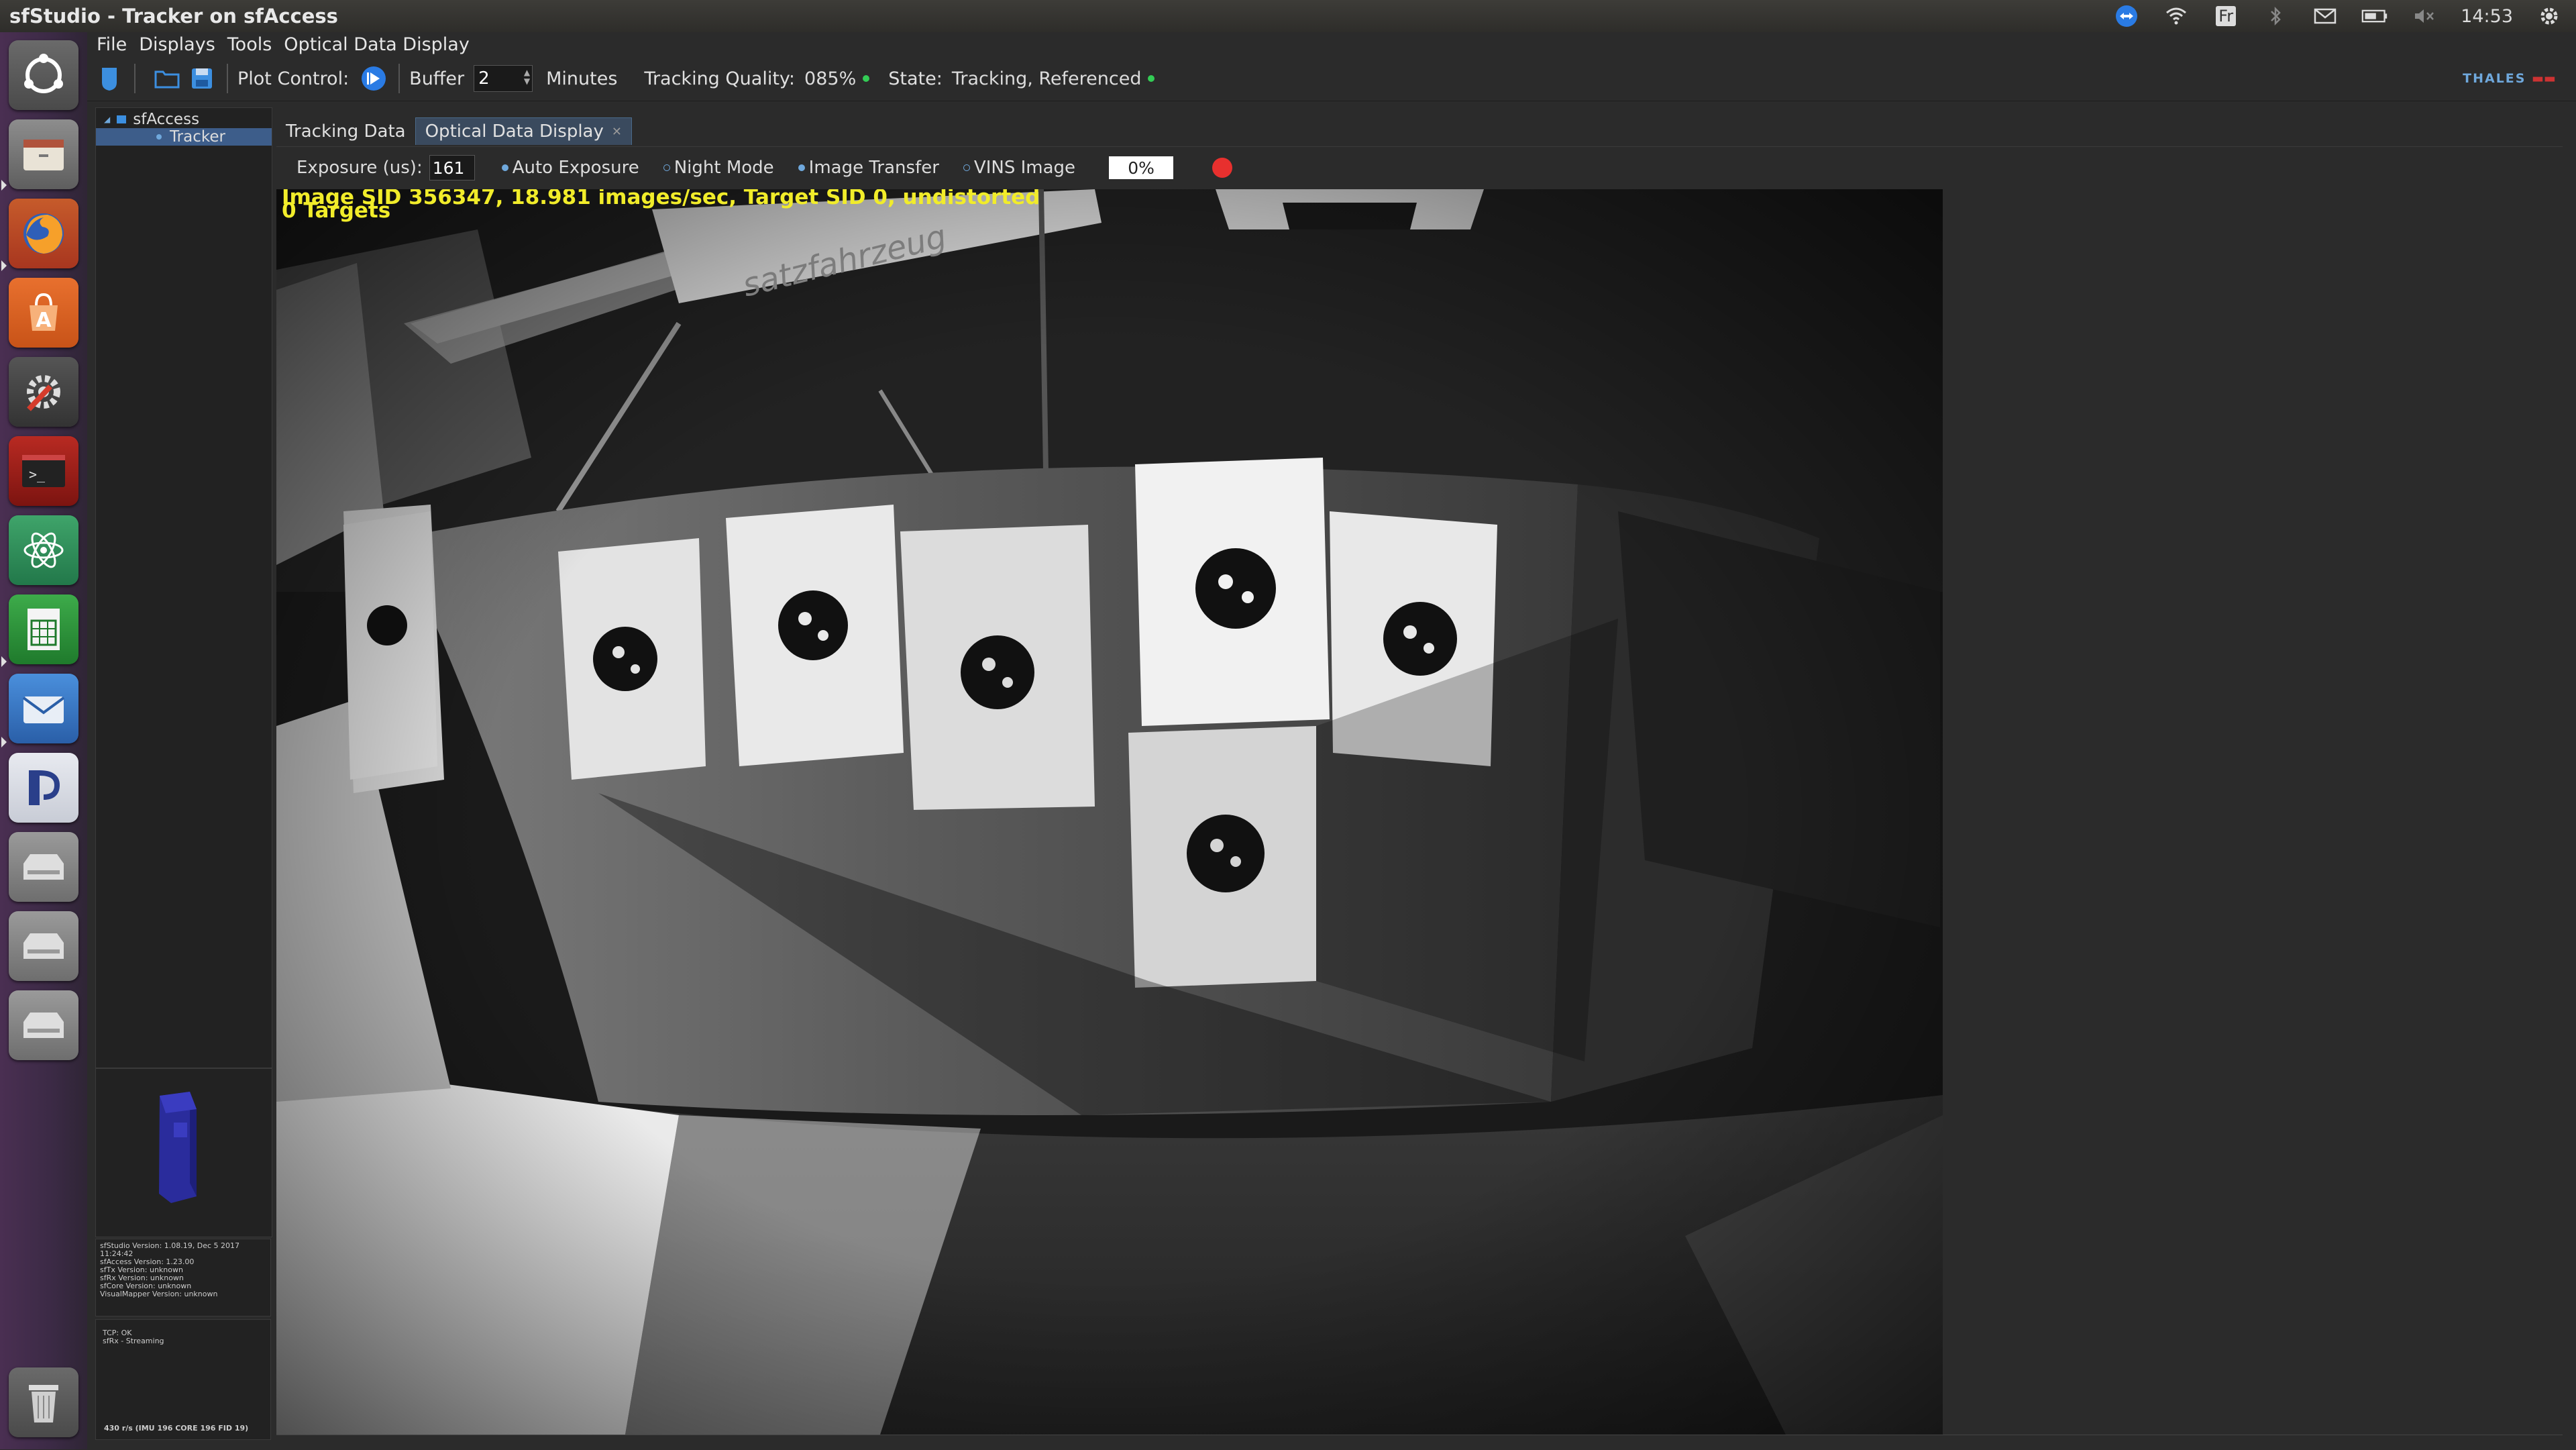  What do you see at coordinates (1331, 44) in the screenshot?
I see `menu-bar: File Displays Tools Optical Data Display` at bounding box center [1331, 44].